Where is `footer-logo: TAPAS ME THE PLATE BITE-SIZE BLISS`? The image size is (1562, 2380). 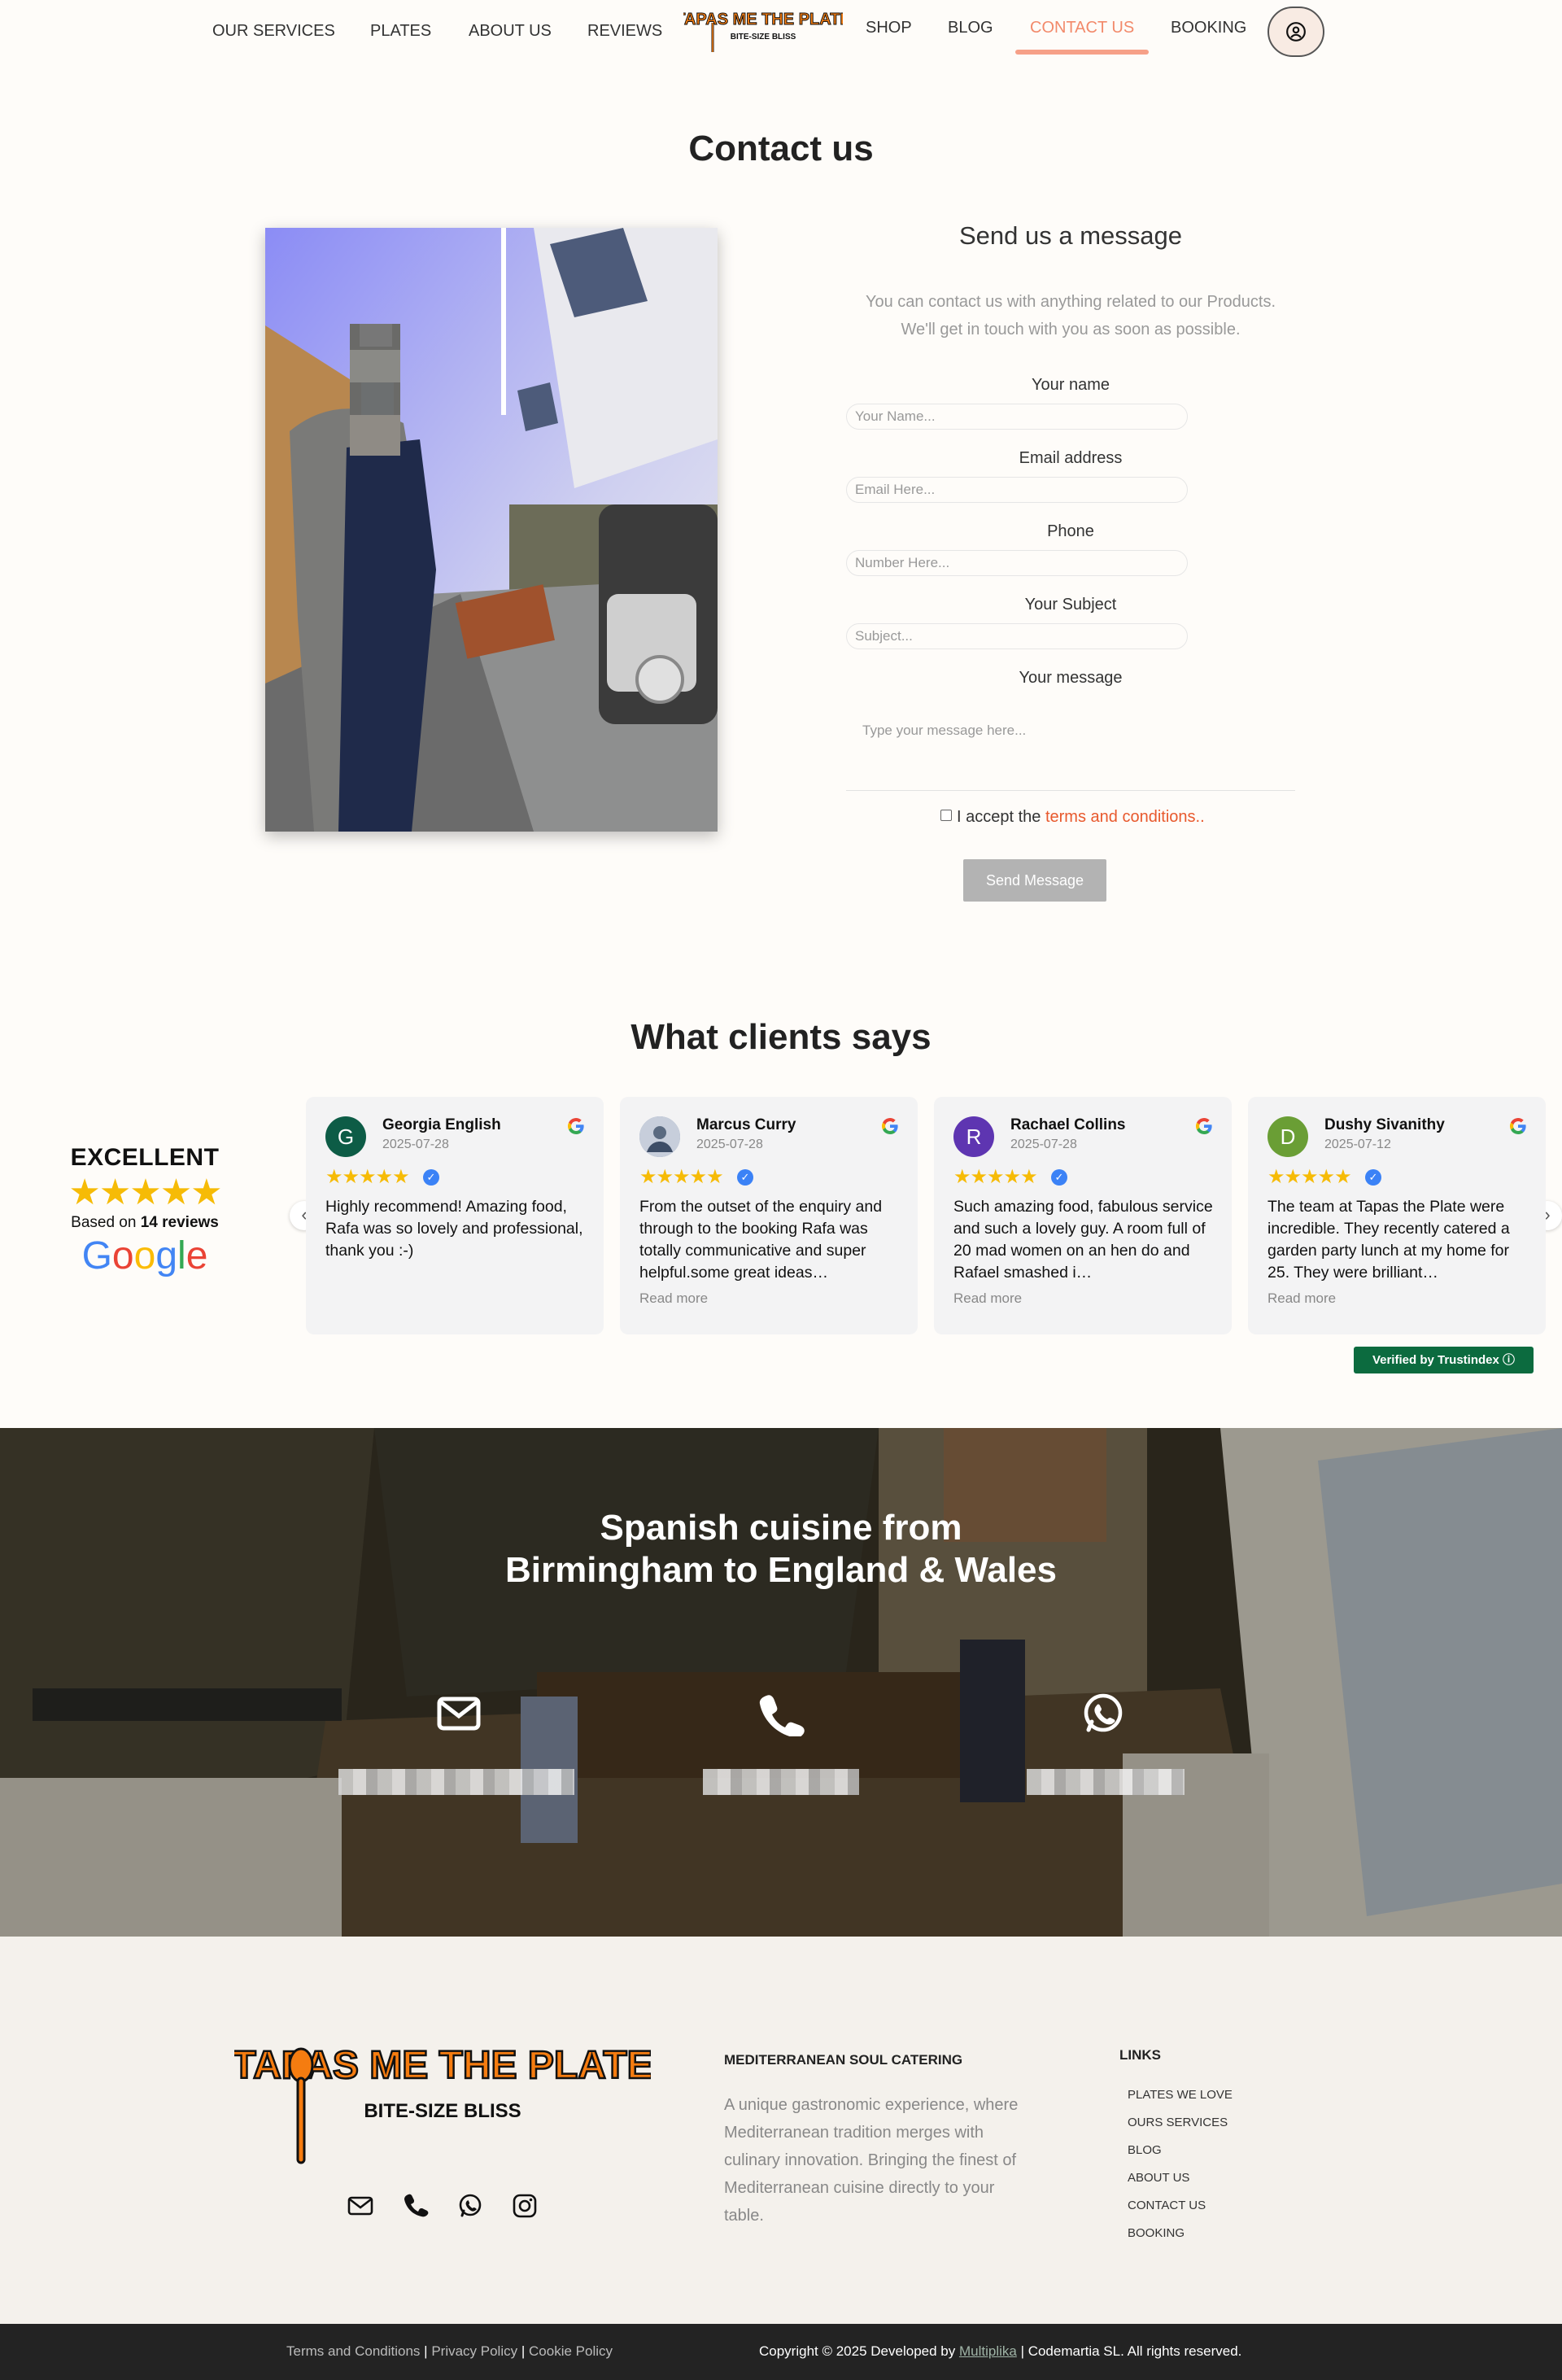
footer-logo: TAPAS ME THE PLATE BITE-SIZE BLISS is located at coordinates (442, 2103).